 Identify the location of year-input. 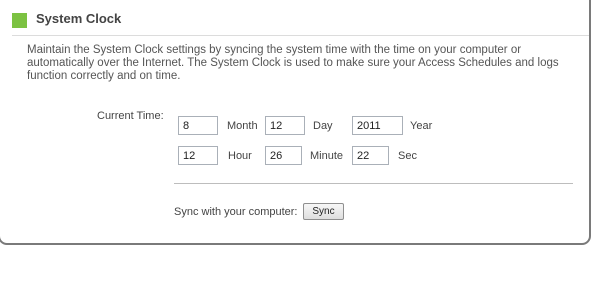
(377, 125).